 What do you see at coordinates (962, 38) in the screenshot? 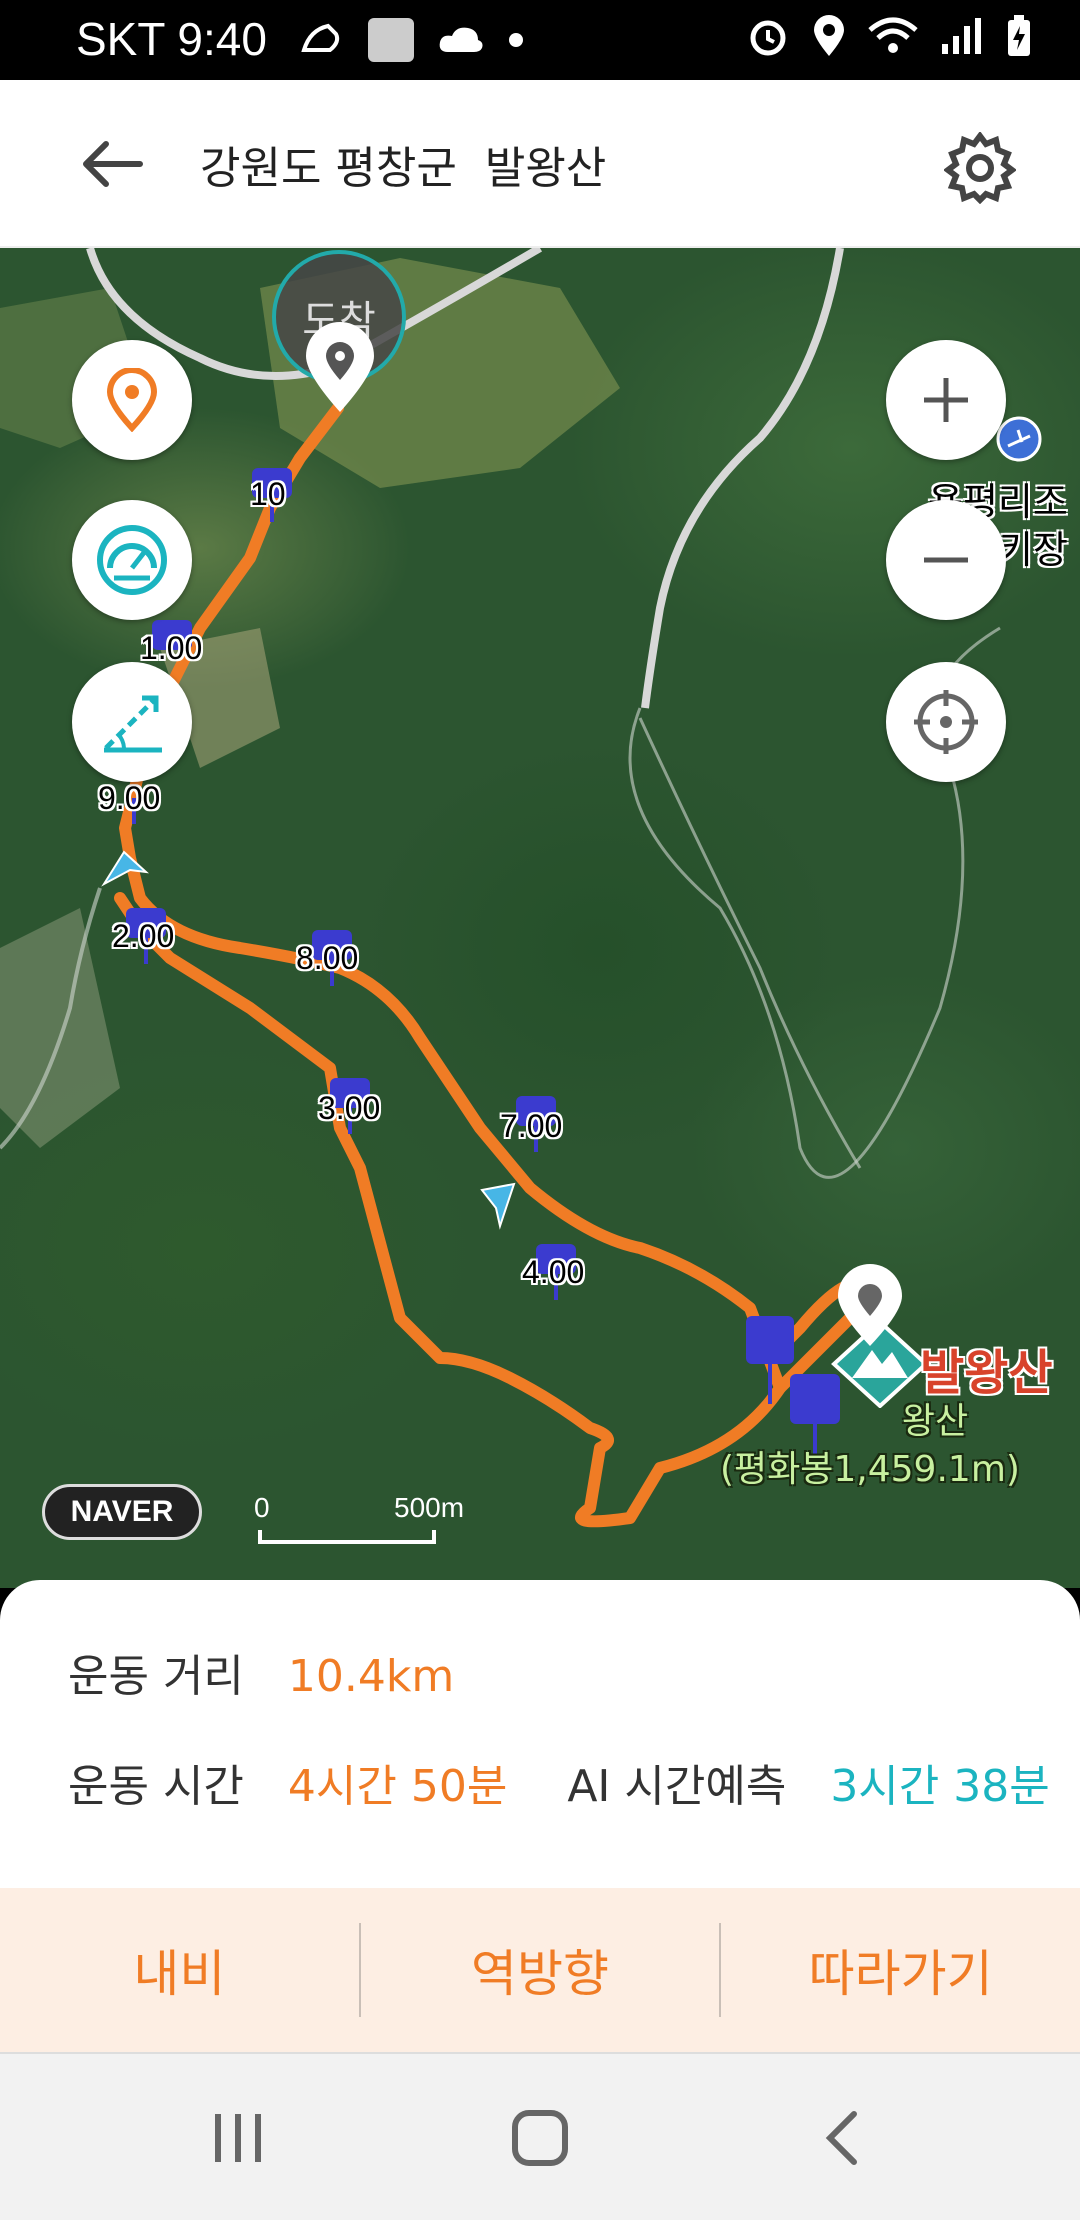
I see `signal-icon` at bounding box center [962, 38].